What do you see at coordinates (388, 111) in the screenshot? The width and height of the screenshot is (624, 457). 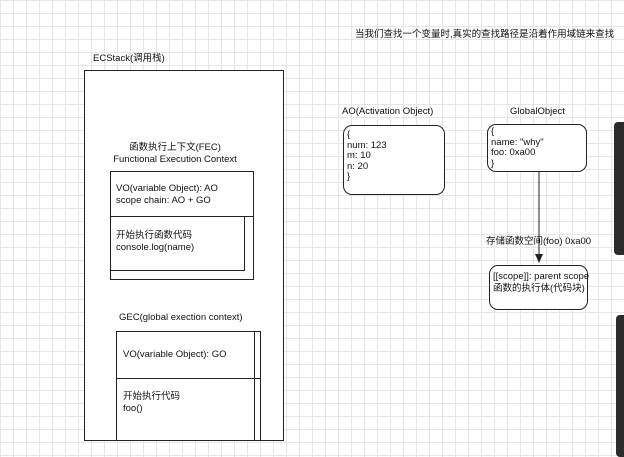 I see `ao-title: AO(Activation Object)` at bounding box center [388, 111].